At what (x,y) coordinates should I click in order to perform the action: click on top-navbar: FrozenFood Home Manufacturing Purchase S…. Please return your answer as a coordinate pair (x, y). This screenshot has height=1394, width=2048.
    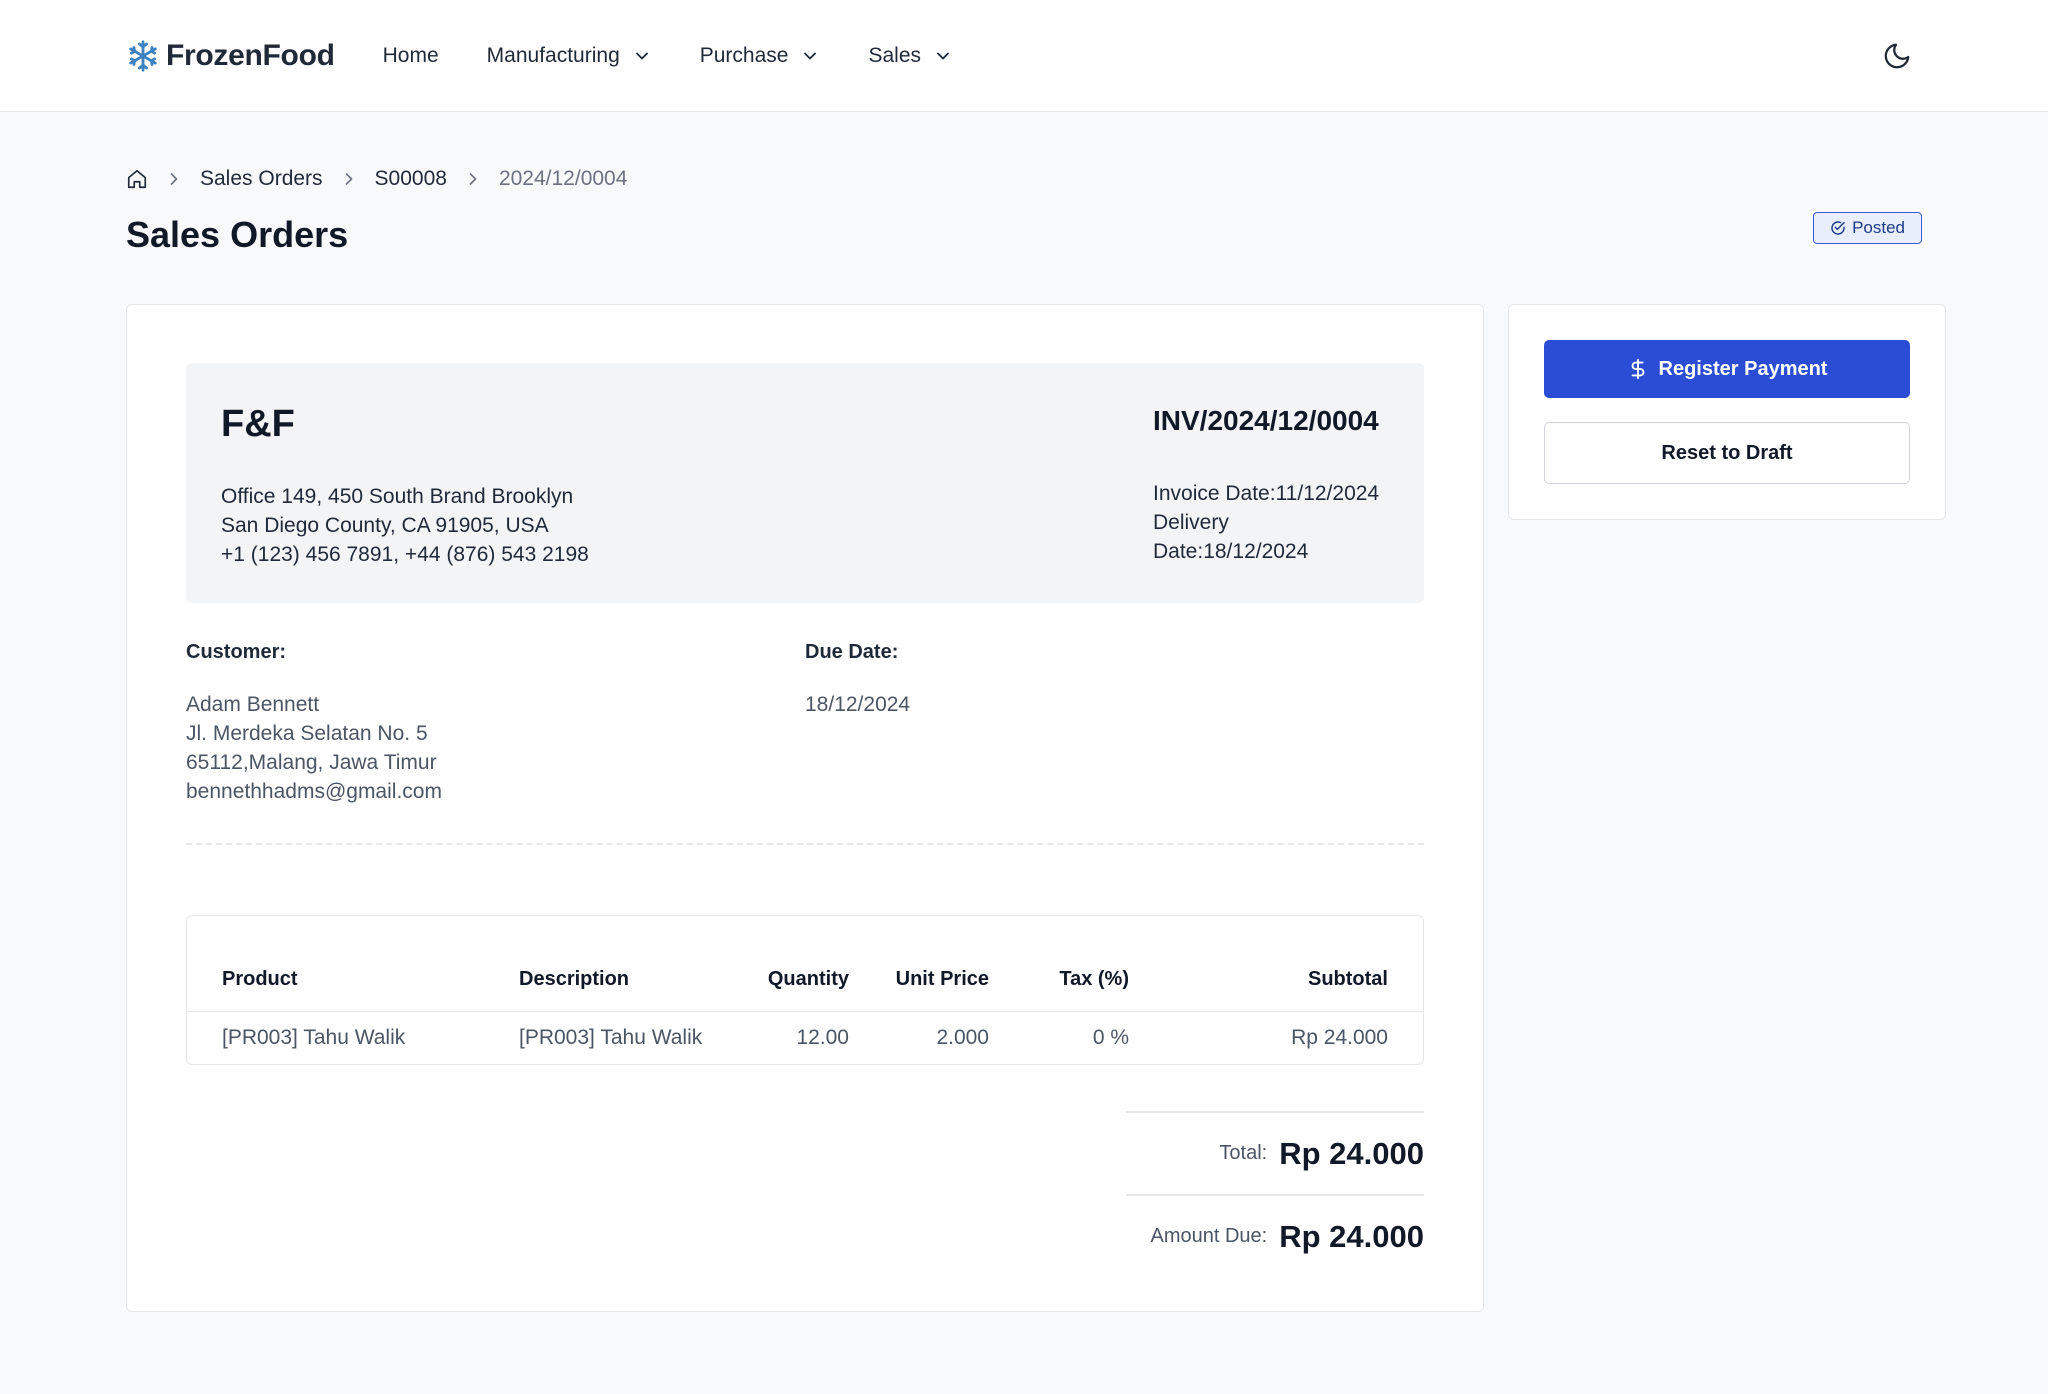
    Looking at the image, I should click on (1024, 56).